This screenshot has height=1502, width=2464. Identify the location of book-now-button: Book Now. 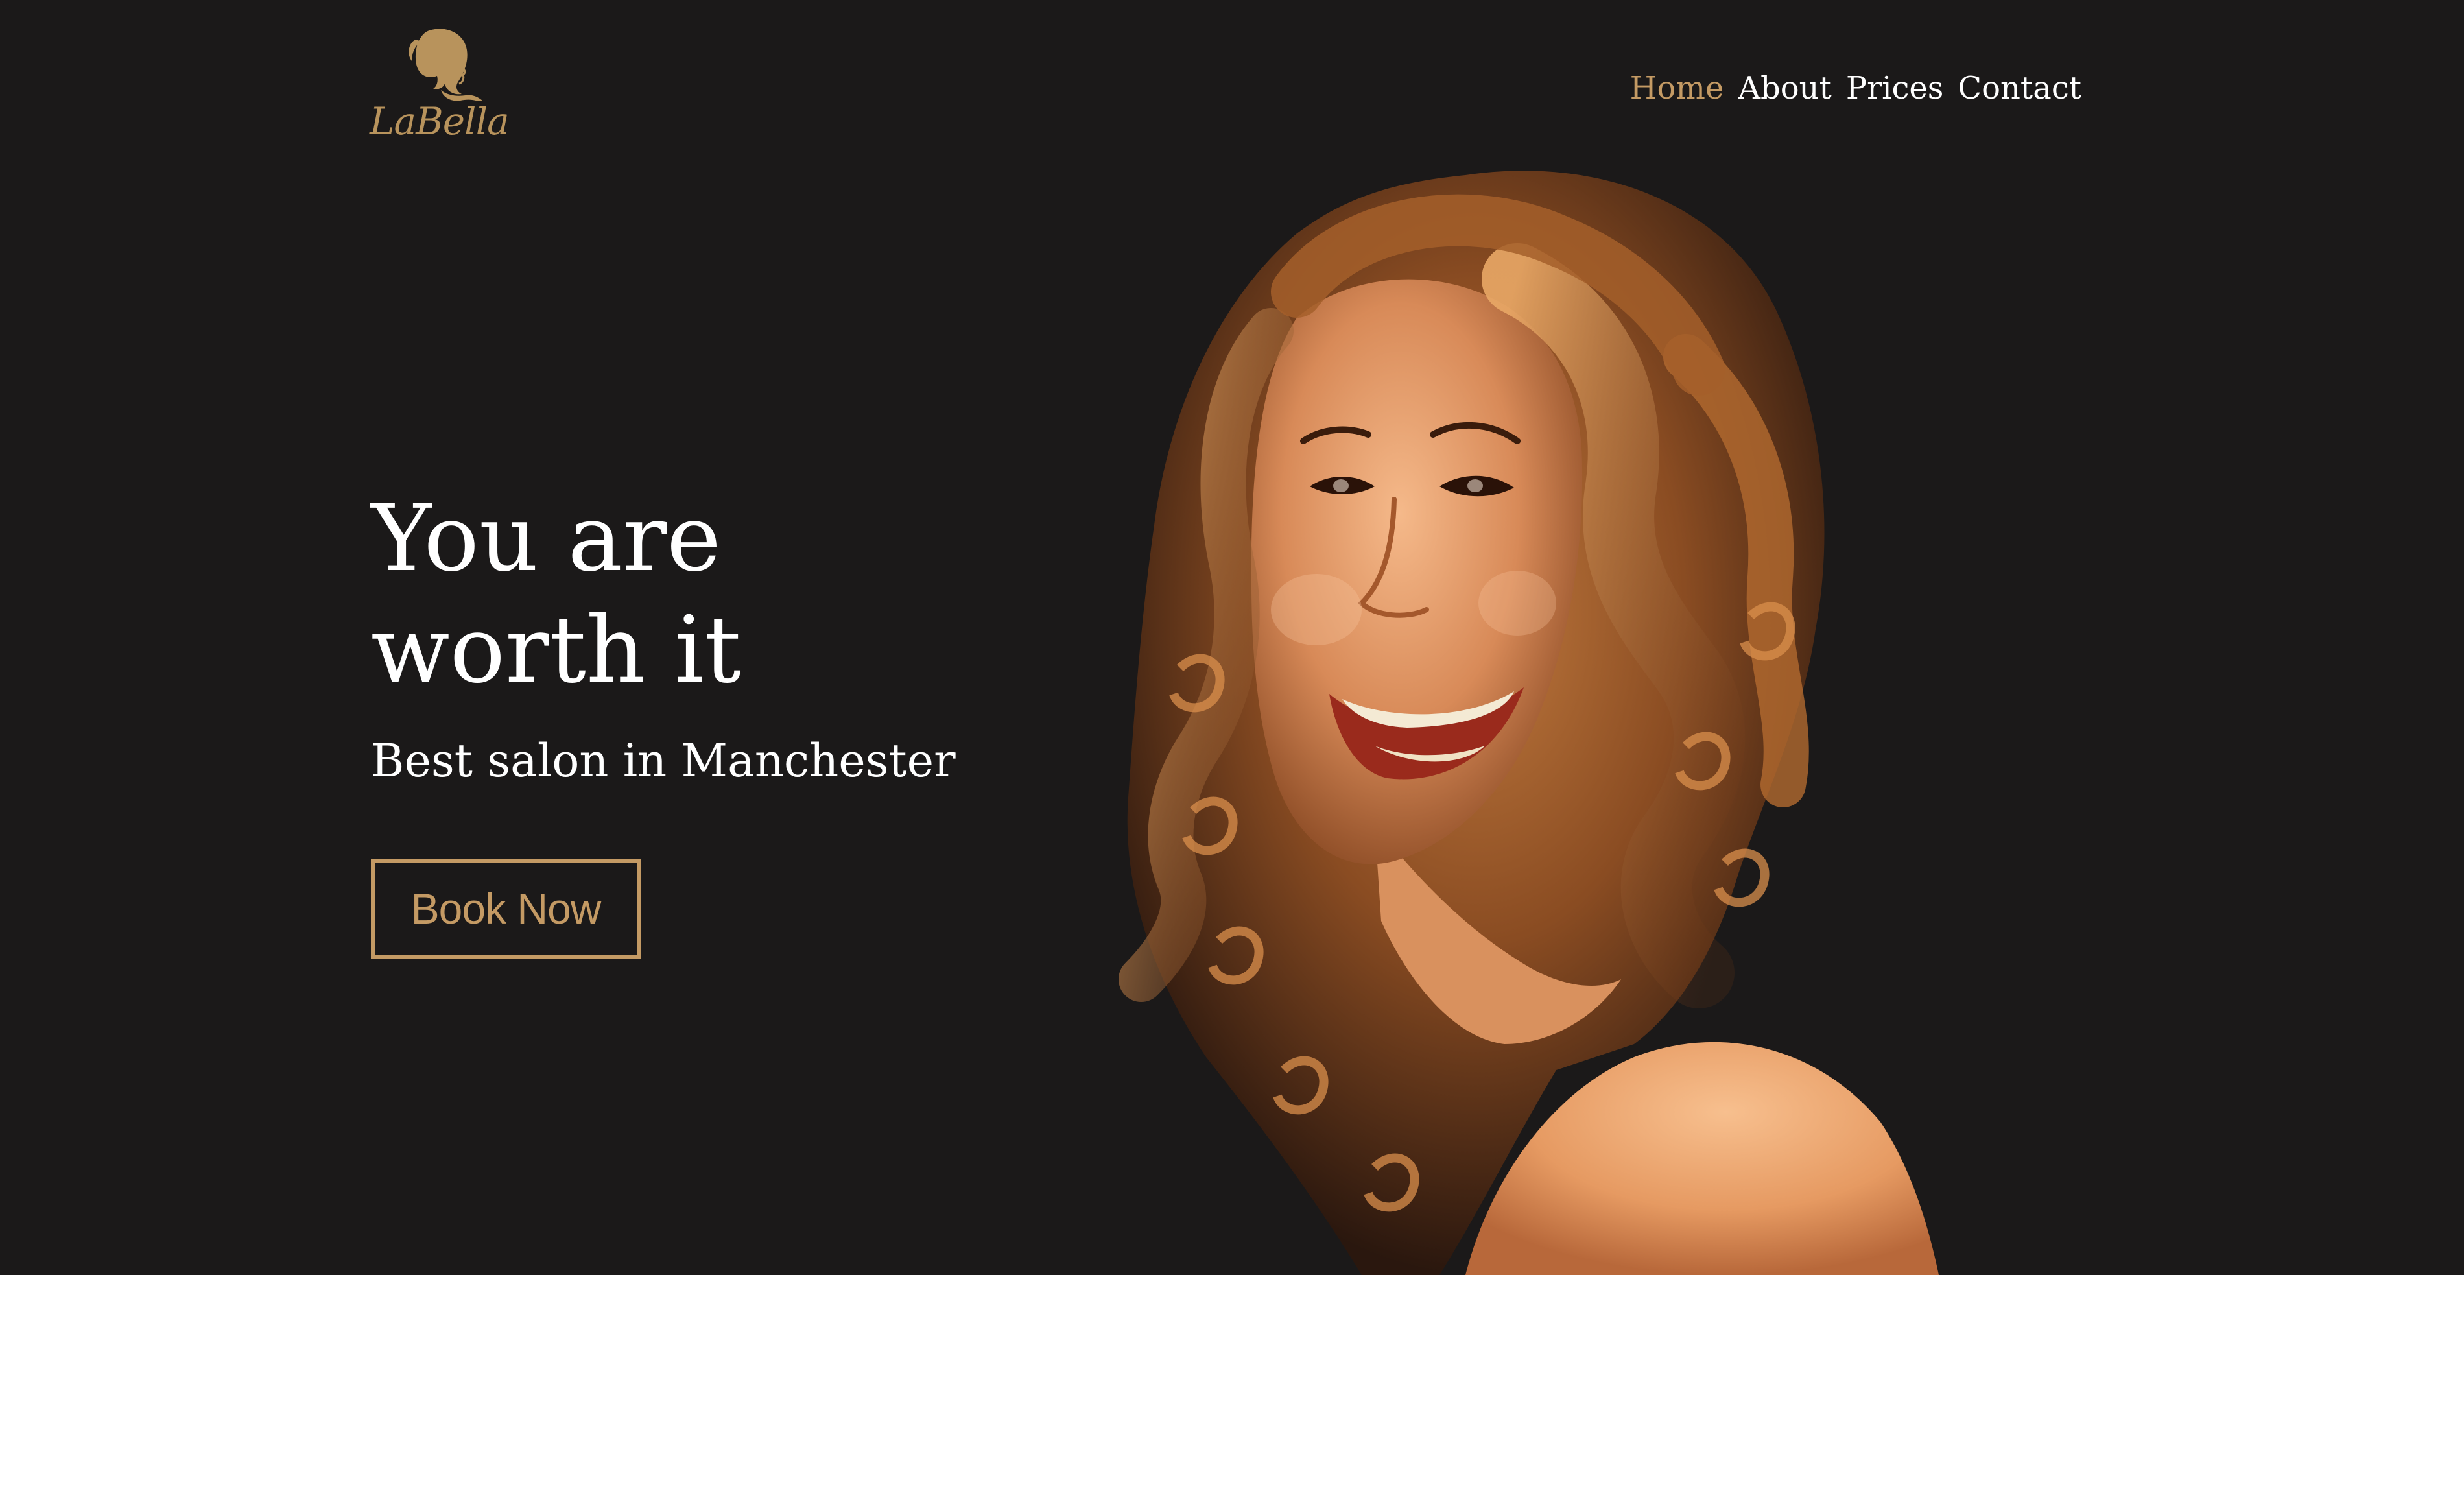
(506, 909).